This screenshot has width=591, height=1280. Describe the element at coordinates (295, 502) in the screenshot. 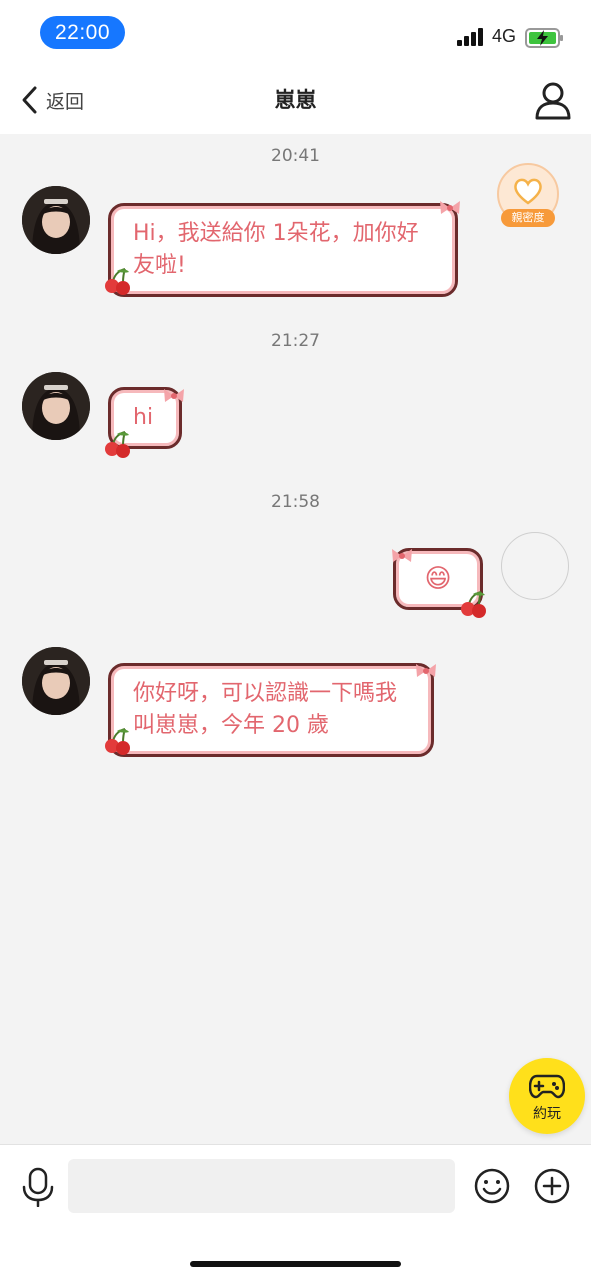

I see `message-timestamp: 21:58` at that location.